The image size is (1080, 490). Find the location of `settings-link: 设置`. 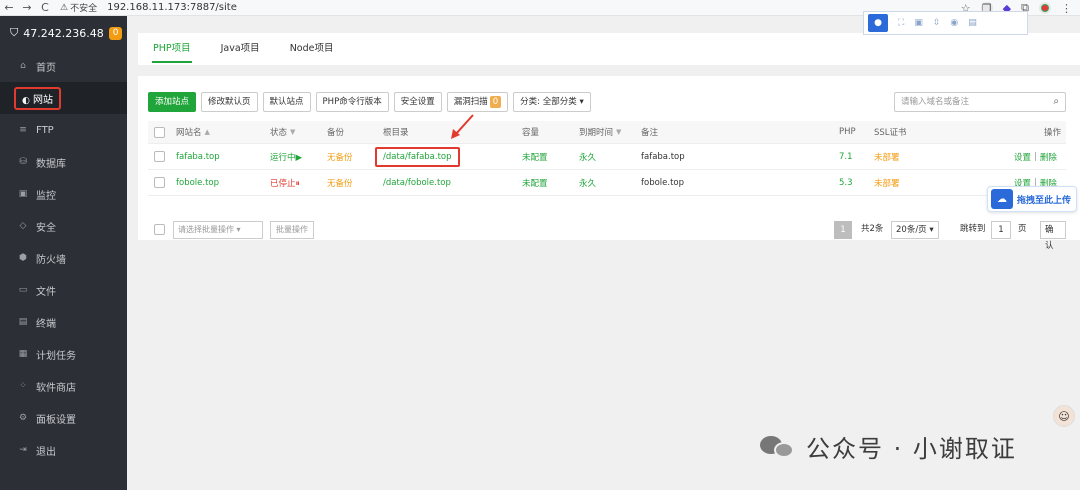

settings-link: 设置 is located at coordinates (1022, 157).